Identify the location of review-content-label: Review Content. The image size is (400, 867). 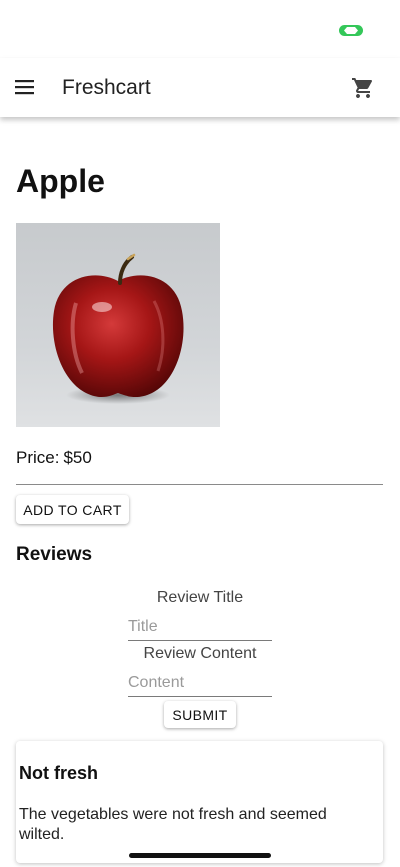
(200, 653).